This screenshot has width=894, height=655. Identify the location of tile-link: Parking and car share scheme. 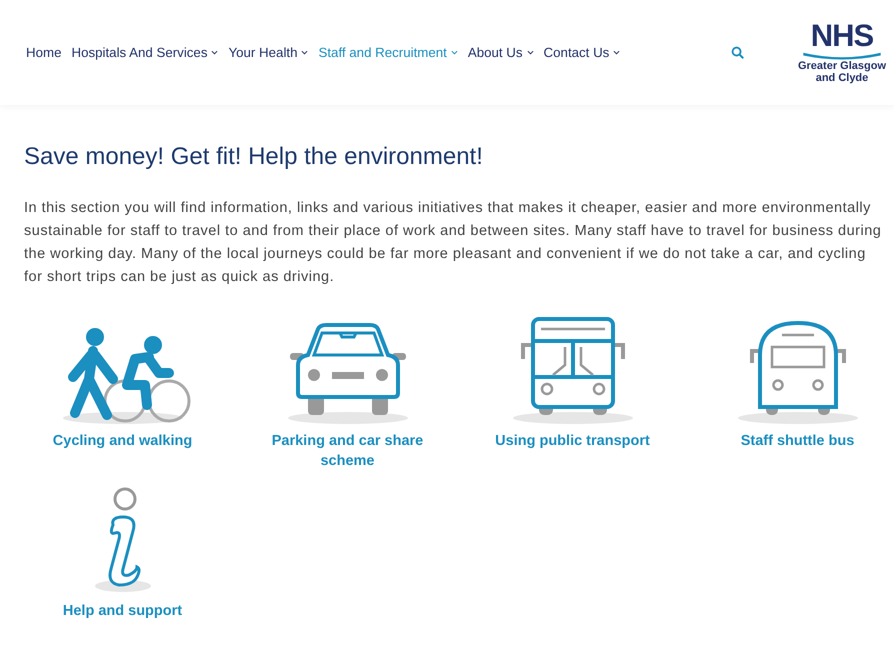
(347, 451).